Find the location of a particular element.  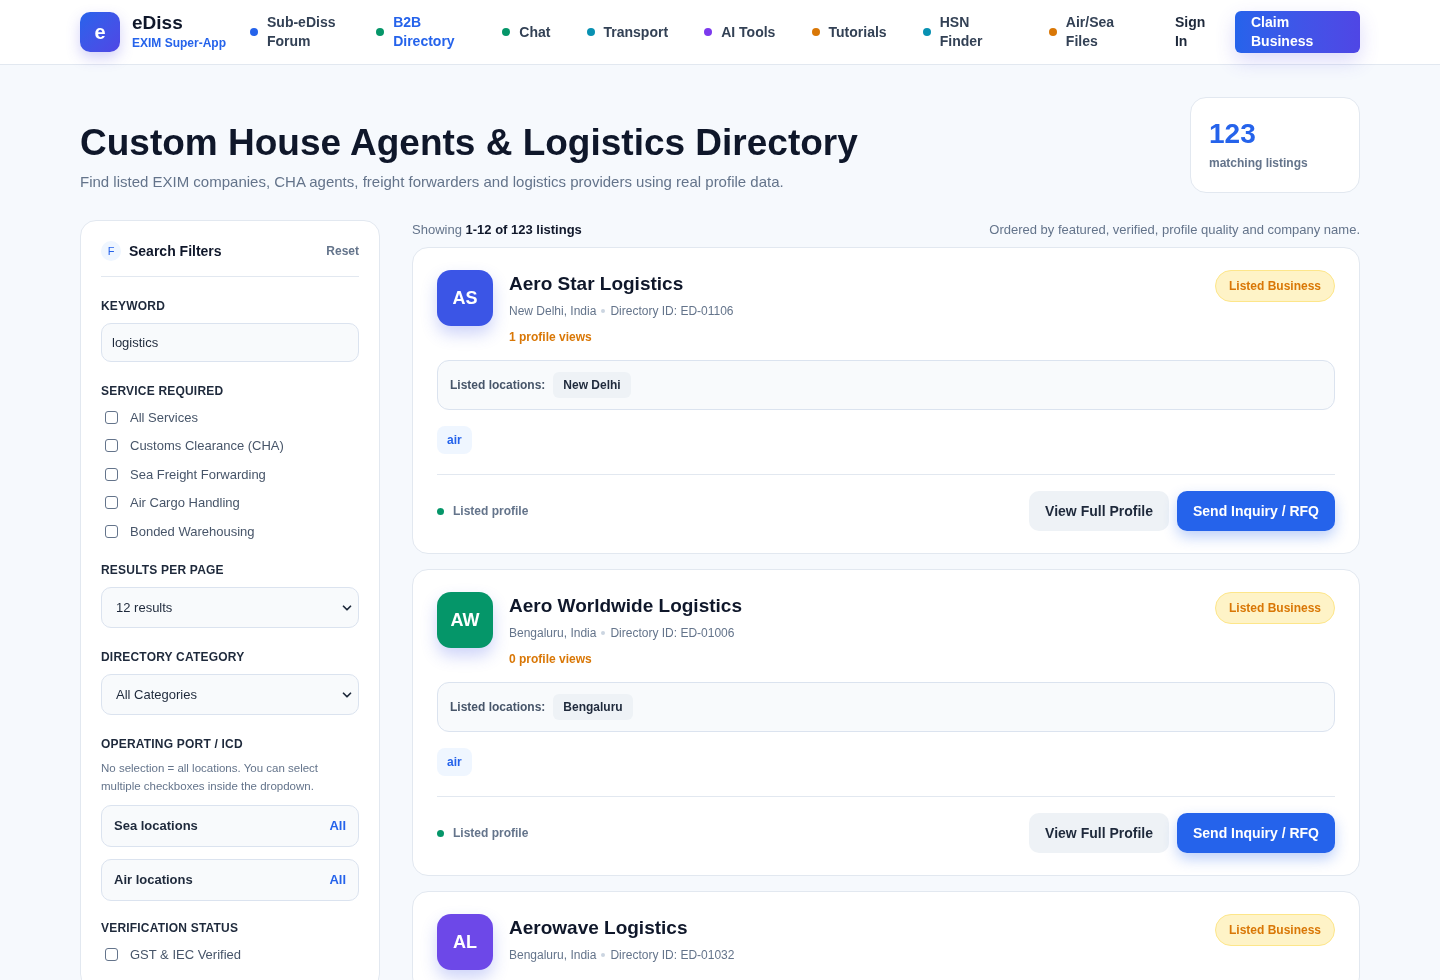

checkbox-label: GST & IEC Verified is located at coordinates (186, 955).